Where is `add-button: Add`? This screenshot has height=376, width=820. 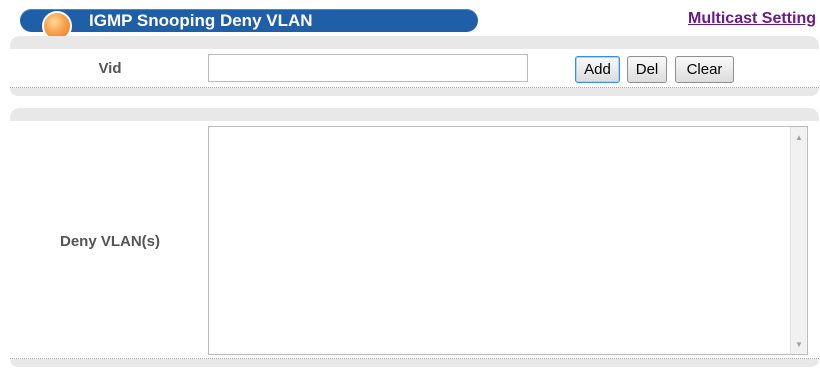 add-button: Add is located at coordinates (597, 69).